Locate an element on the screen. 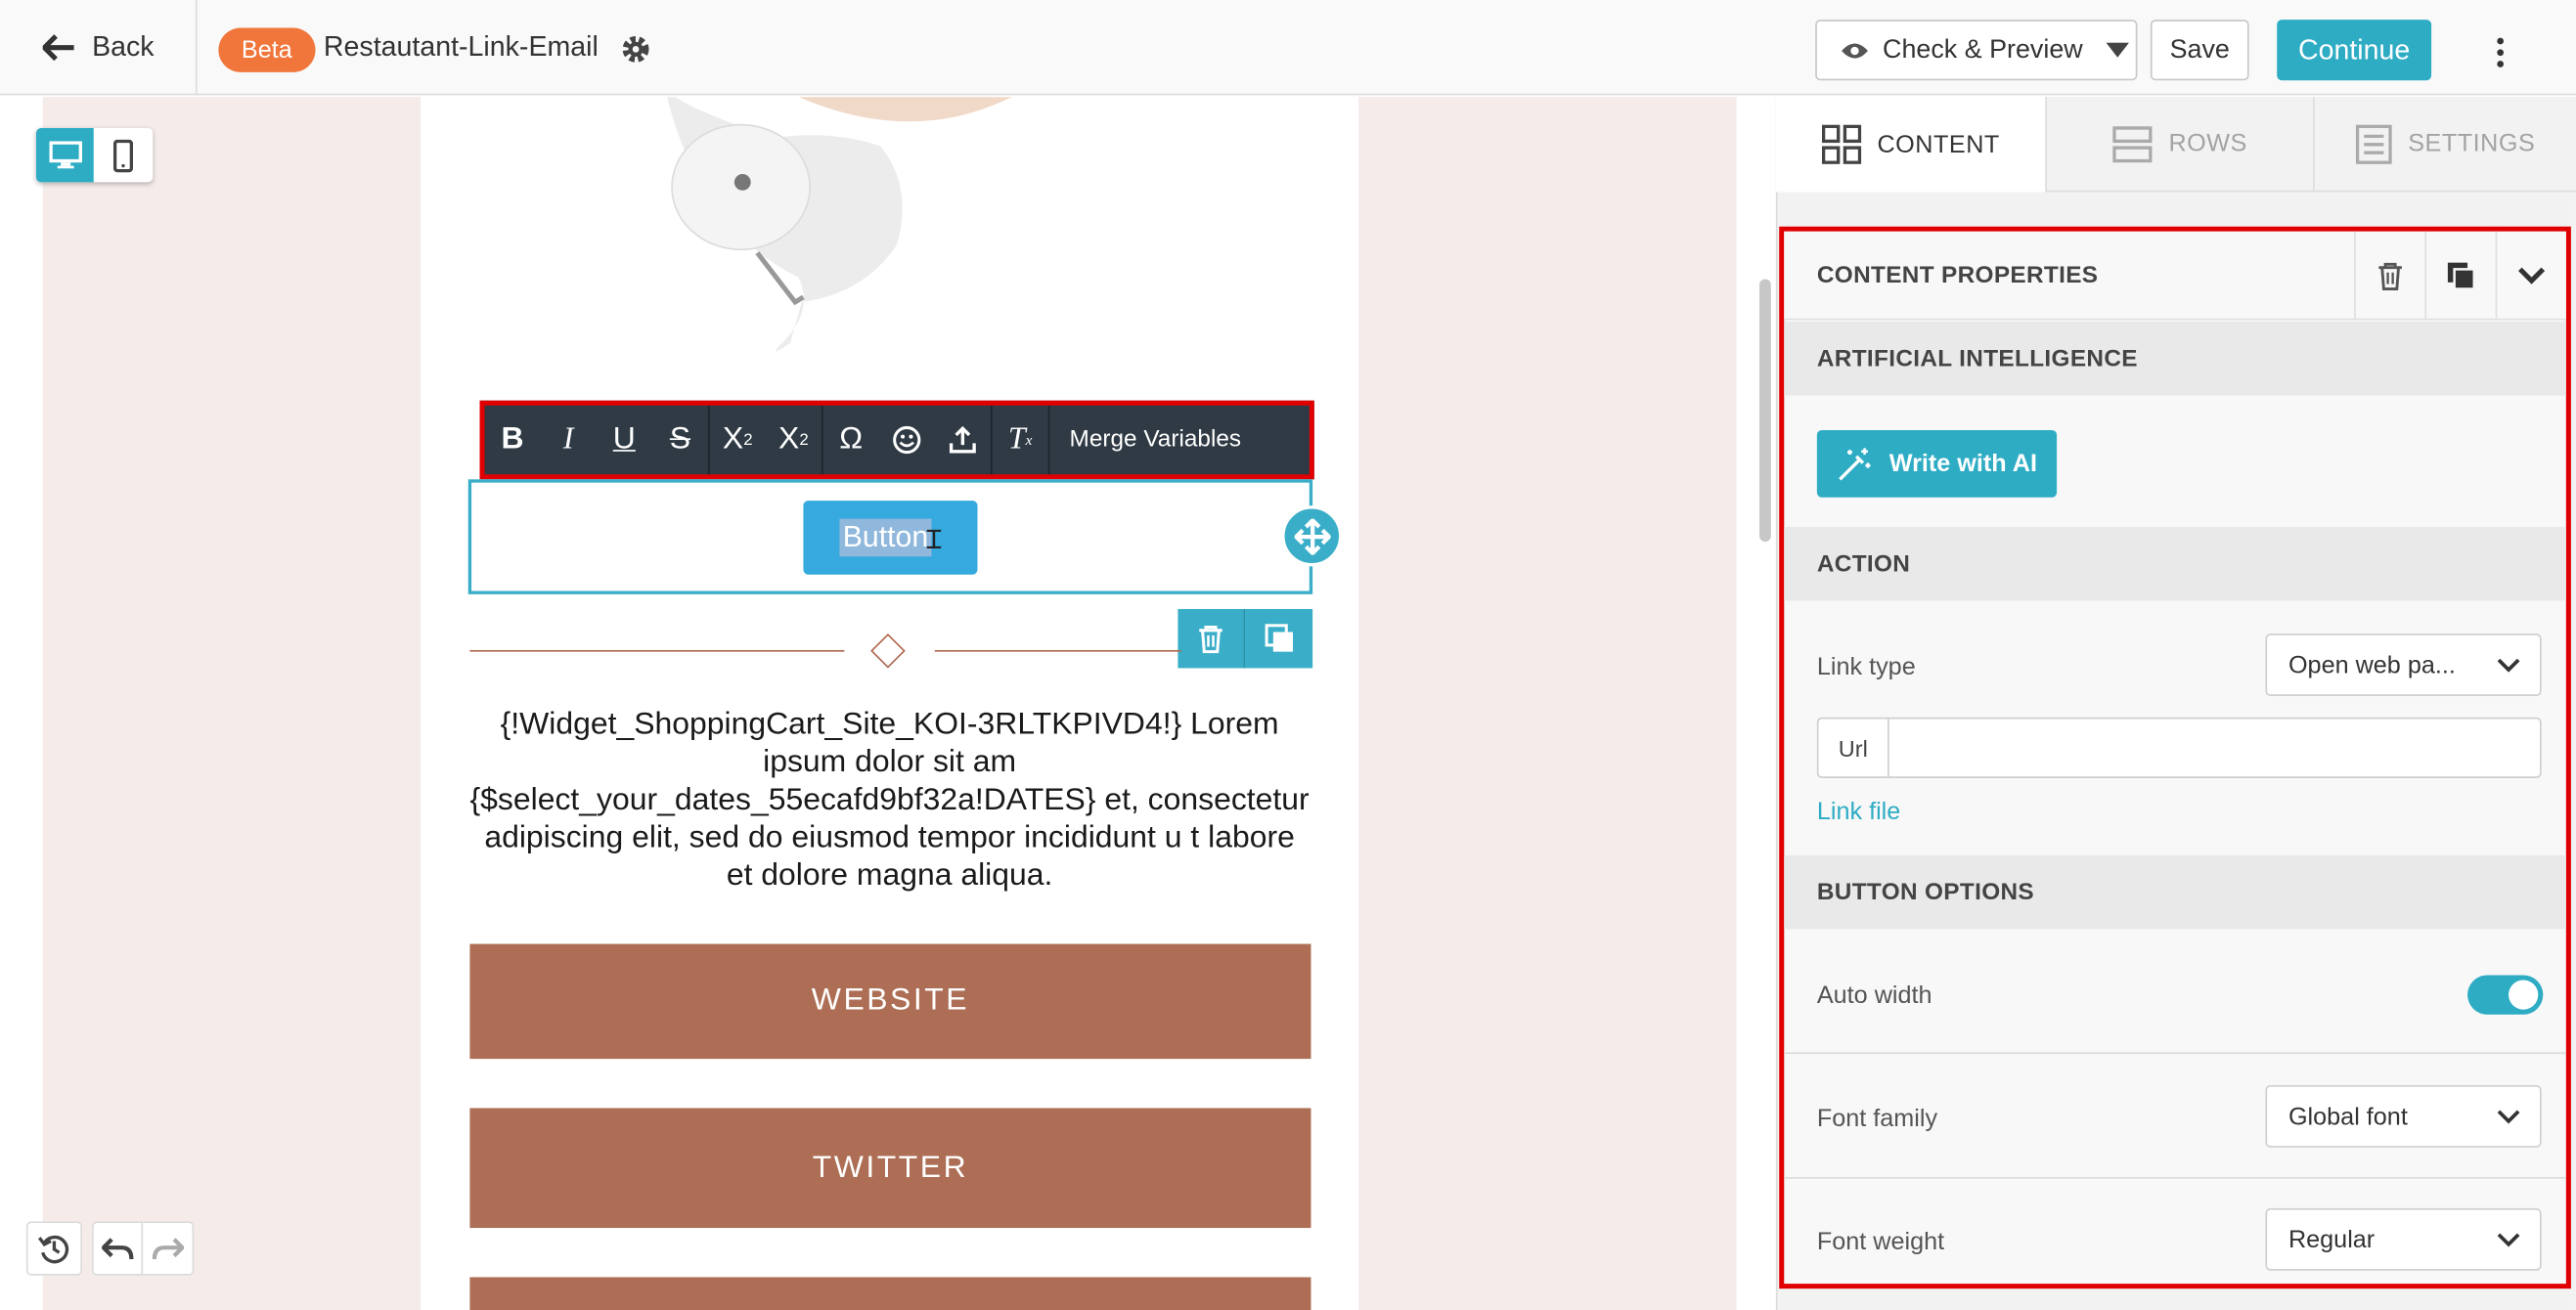 The image size is (2576, 1310). beta-badge: Beta is located at coordinates (267, 49).